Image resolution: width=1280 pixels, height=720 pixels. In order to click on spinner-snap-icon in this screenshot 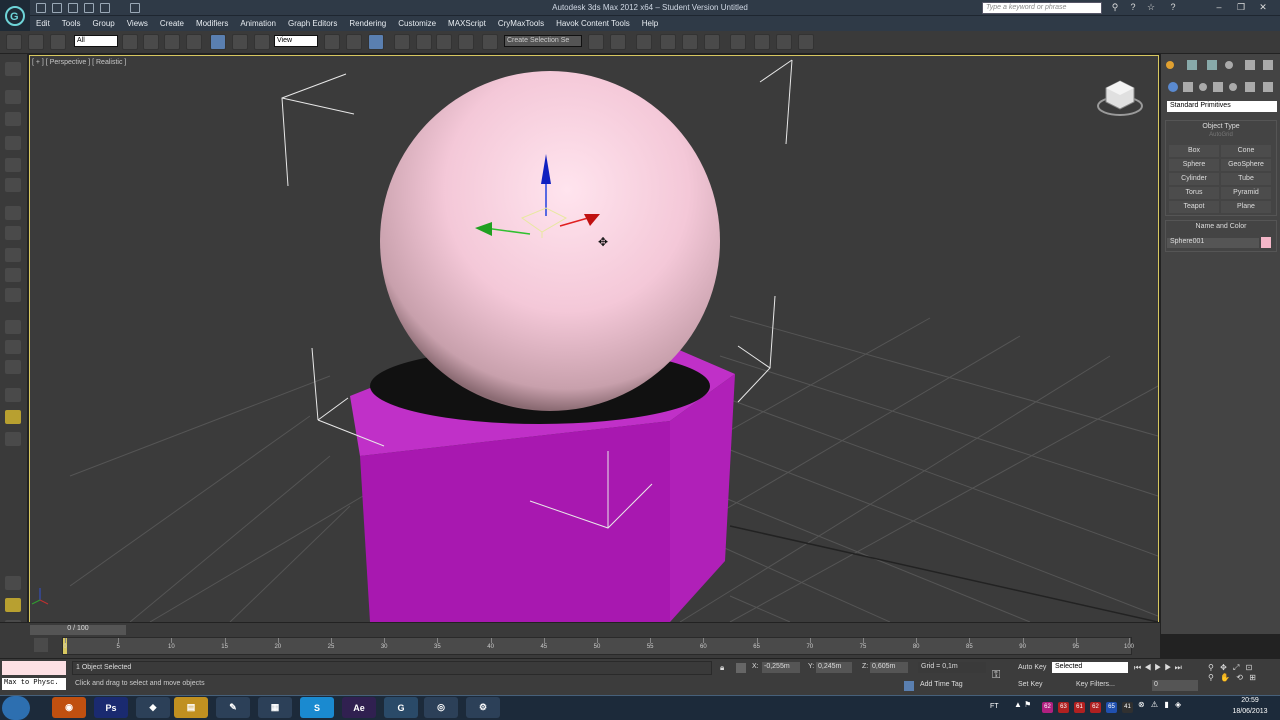, I will do `click(466, 42)`.